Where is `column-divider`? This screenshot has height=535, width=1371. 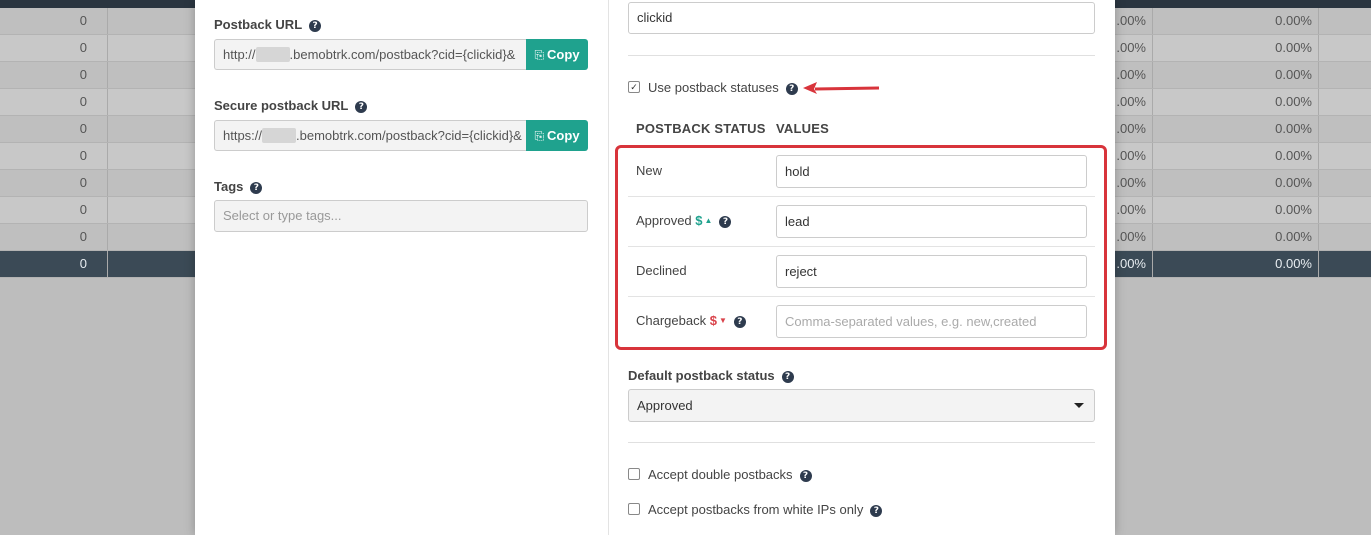
column-divider is located at coordinates (608, 267).